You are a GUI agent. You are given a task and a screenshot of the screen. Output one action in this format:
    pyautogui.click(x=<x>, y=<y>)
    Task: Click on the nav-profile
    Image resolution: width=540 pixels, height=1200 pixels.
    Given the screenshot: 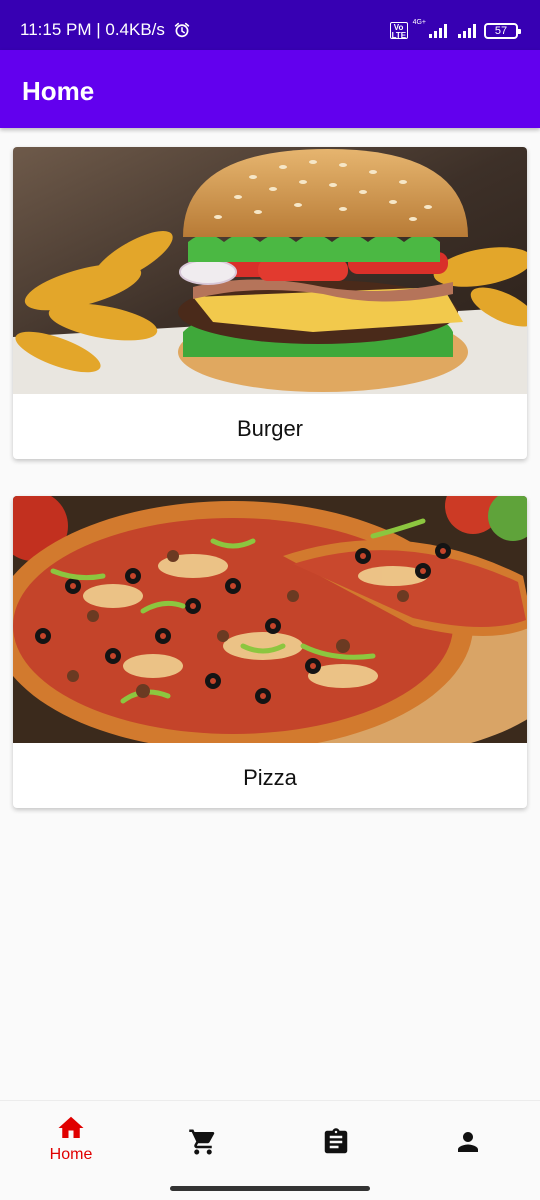 What is the action you would take?
    pyautogui.click(x=468, y=1143)
    